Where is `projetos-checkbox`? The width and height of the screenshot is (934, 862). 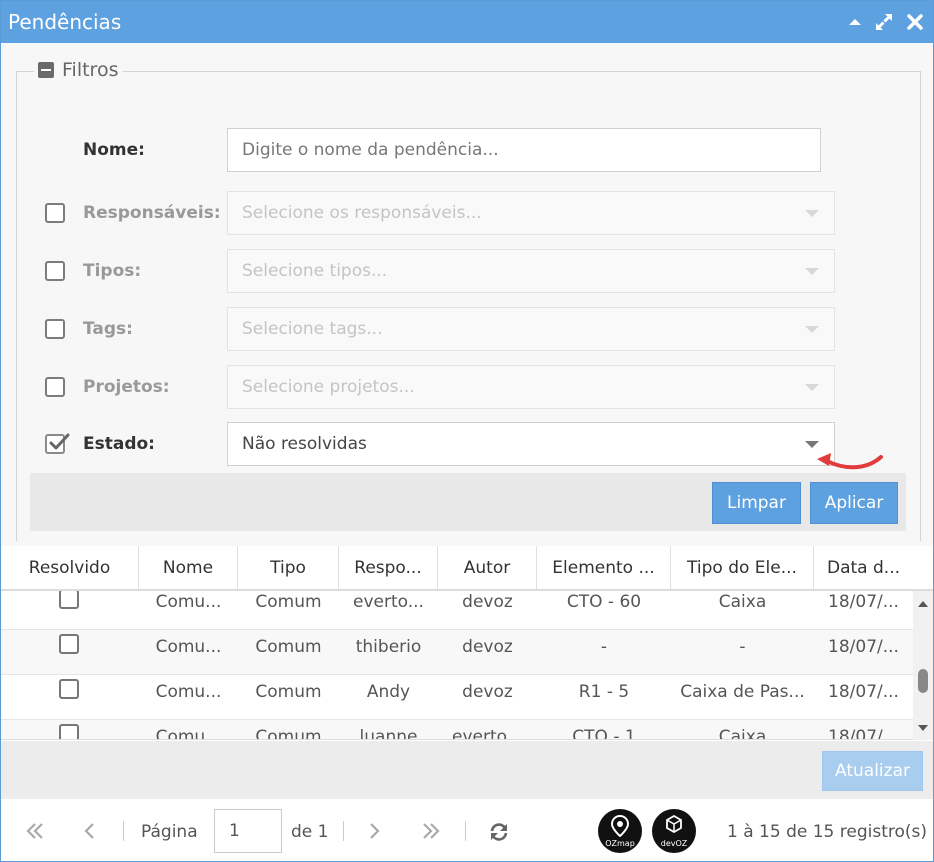
projetos-checkbox is located at coordinates (55, 387).